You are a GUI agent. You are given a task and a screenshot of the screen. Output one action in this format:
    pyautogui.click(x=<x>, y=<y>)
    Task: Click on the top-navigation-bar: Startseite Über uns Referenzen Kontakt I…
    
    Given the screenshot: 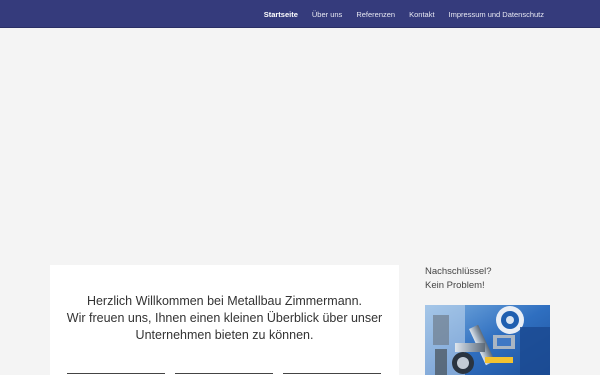 What is the action you would take?
    pyautogui.click(x=300, y=14)
    